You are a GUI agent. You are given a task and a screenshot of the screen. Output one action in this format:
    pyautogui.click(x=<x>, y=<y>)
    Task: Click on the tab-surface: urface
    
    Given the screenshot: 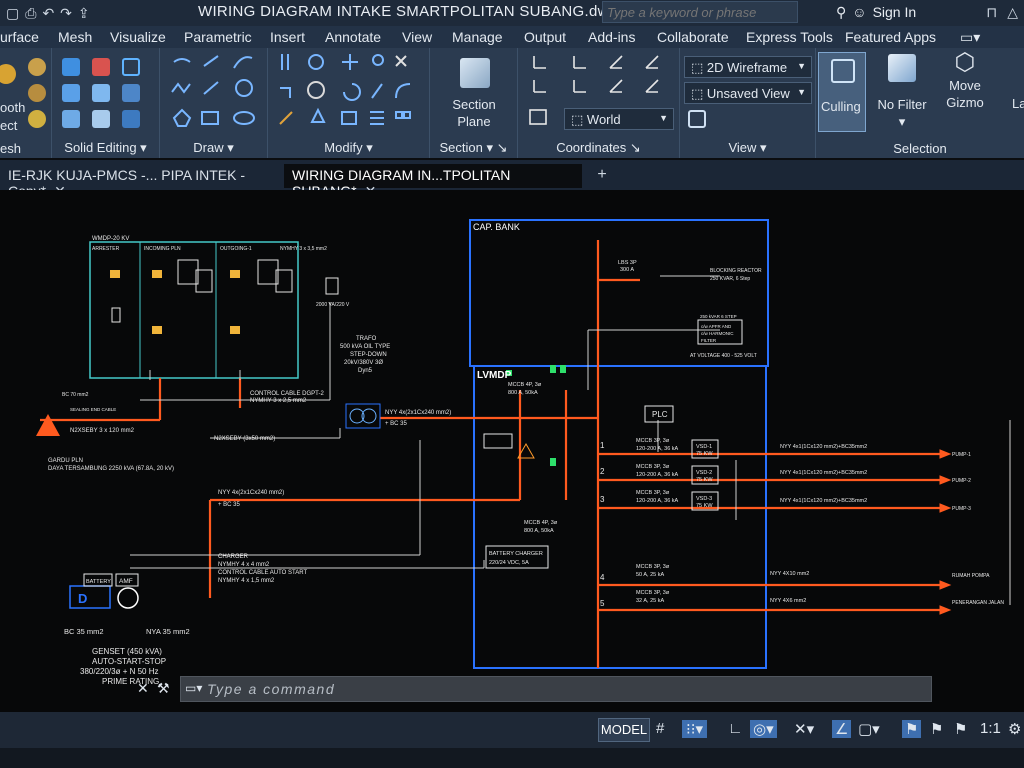 What is the action you would take?
    pyautogui.click(x=19, y=37)
    